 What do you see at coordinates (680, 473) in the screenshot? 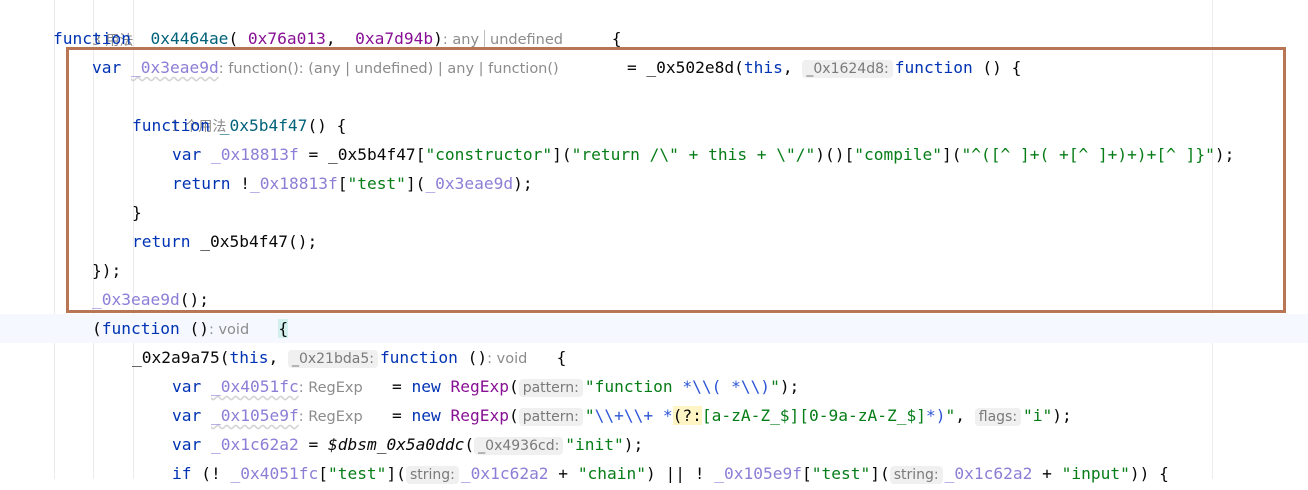
I see `code-text: ) || !` at bounding box center [680, 473].